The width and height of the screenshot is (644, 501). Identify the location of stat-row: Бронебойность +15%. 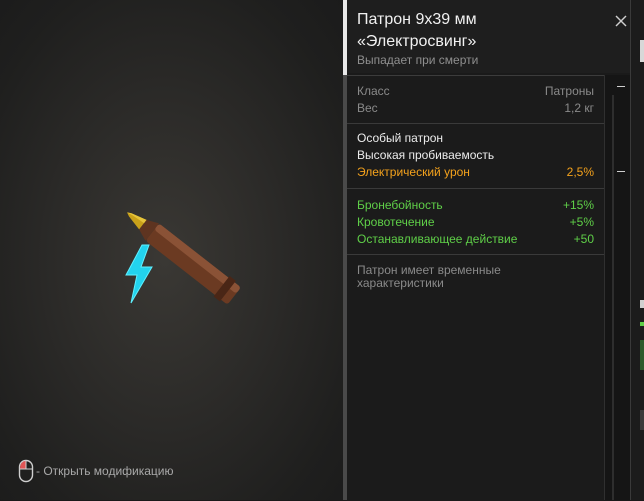
(475, 205).